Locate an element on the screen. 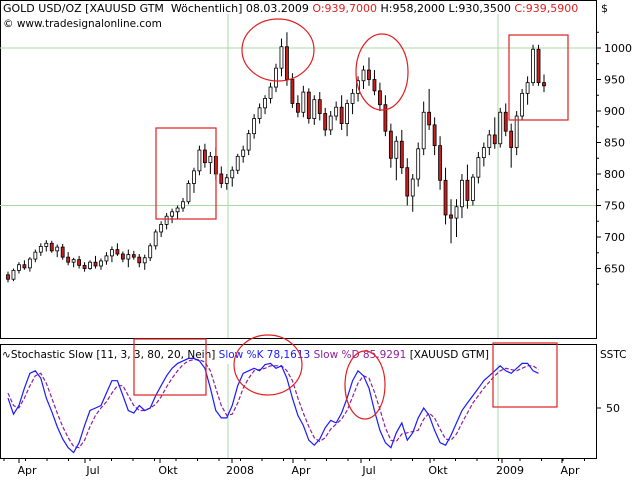 The height and width of the screenshot is (480, 640). annotation-box is located at coordinates (525, 375).